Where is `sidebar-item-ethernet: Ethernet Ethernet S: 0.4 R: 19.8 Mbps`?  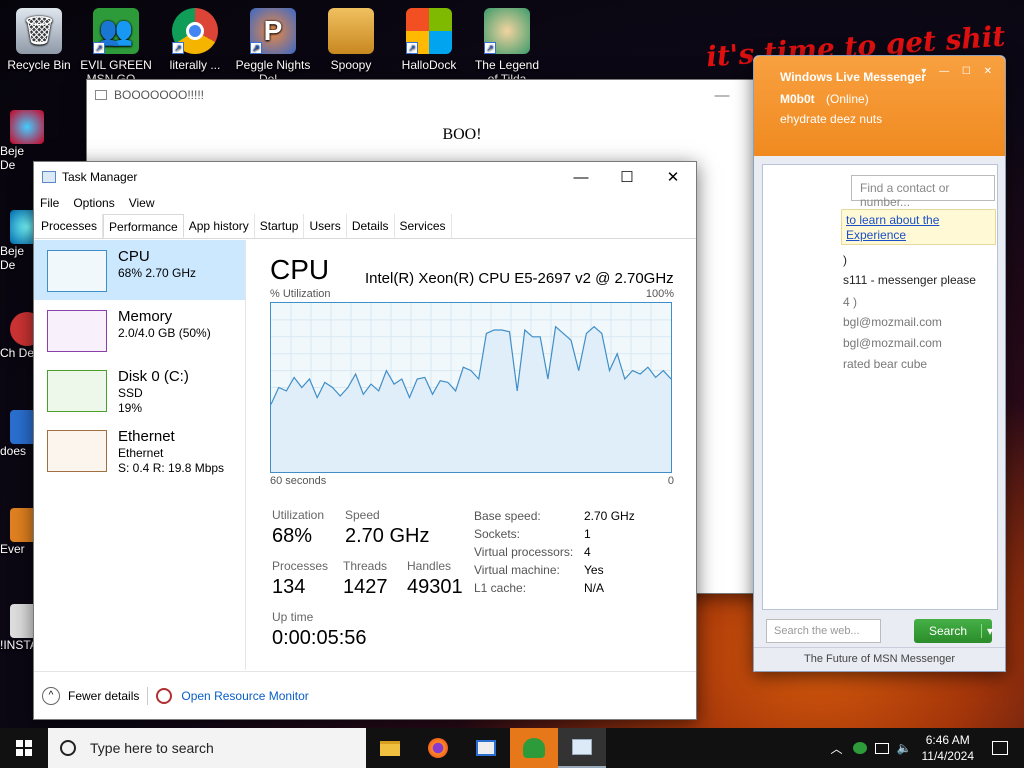 sidebar-item-ethernet: Ethernet Ethernet S: 0.4 R: 19.8 Mbps is located at coordinates (139, 450).